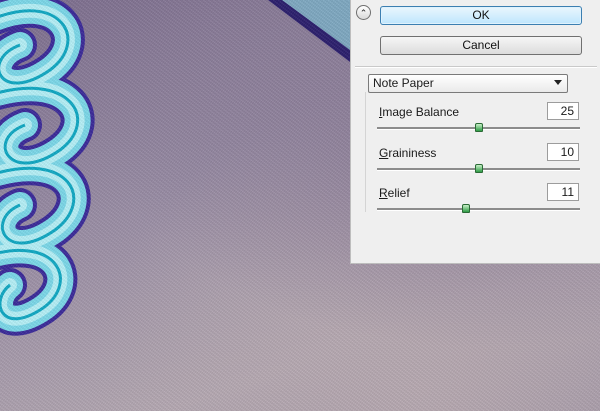 The height and width of the screenshot is (411, 600). I want to click on cancel-button: Cancel, so click(481, 45).